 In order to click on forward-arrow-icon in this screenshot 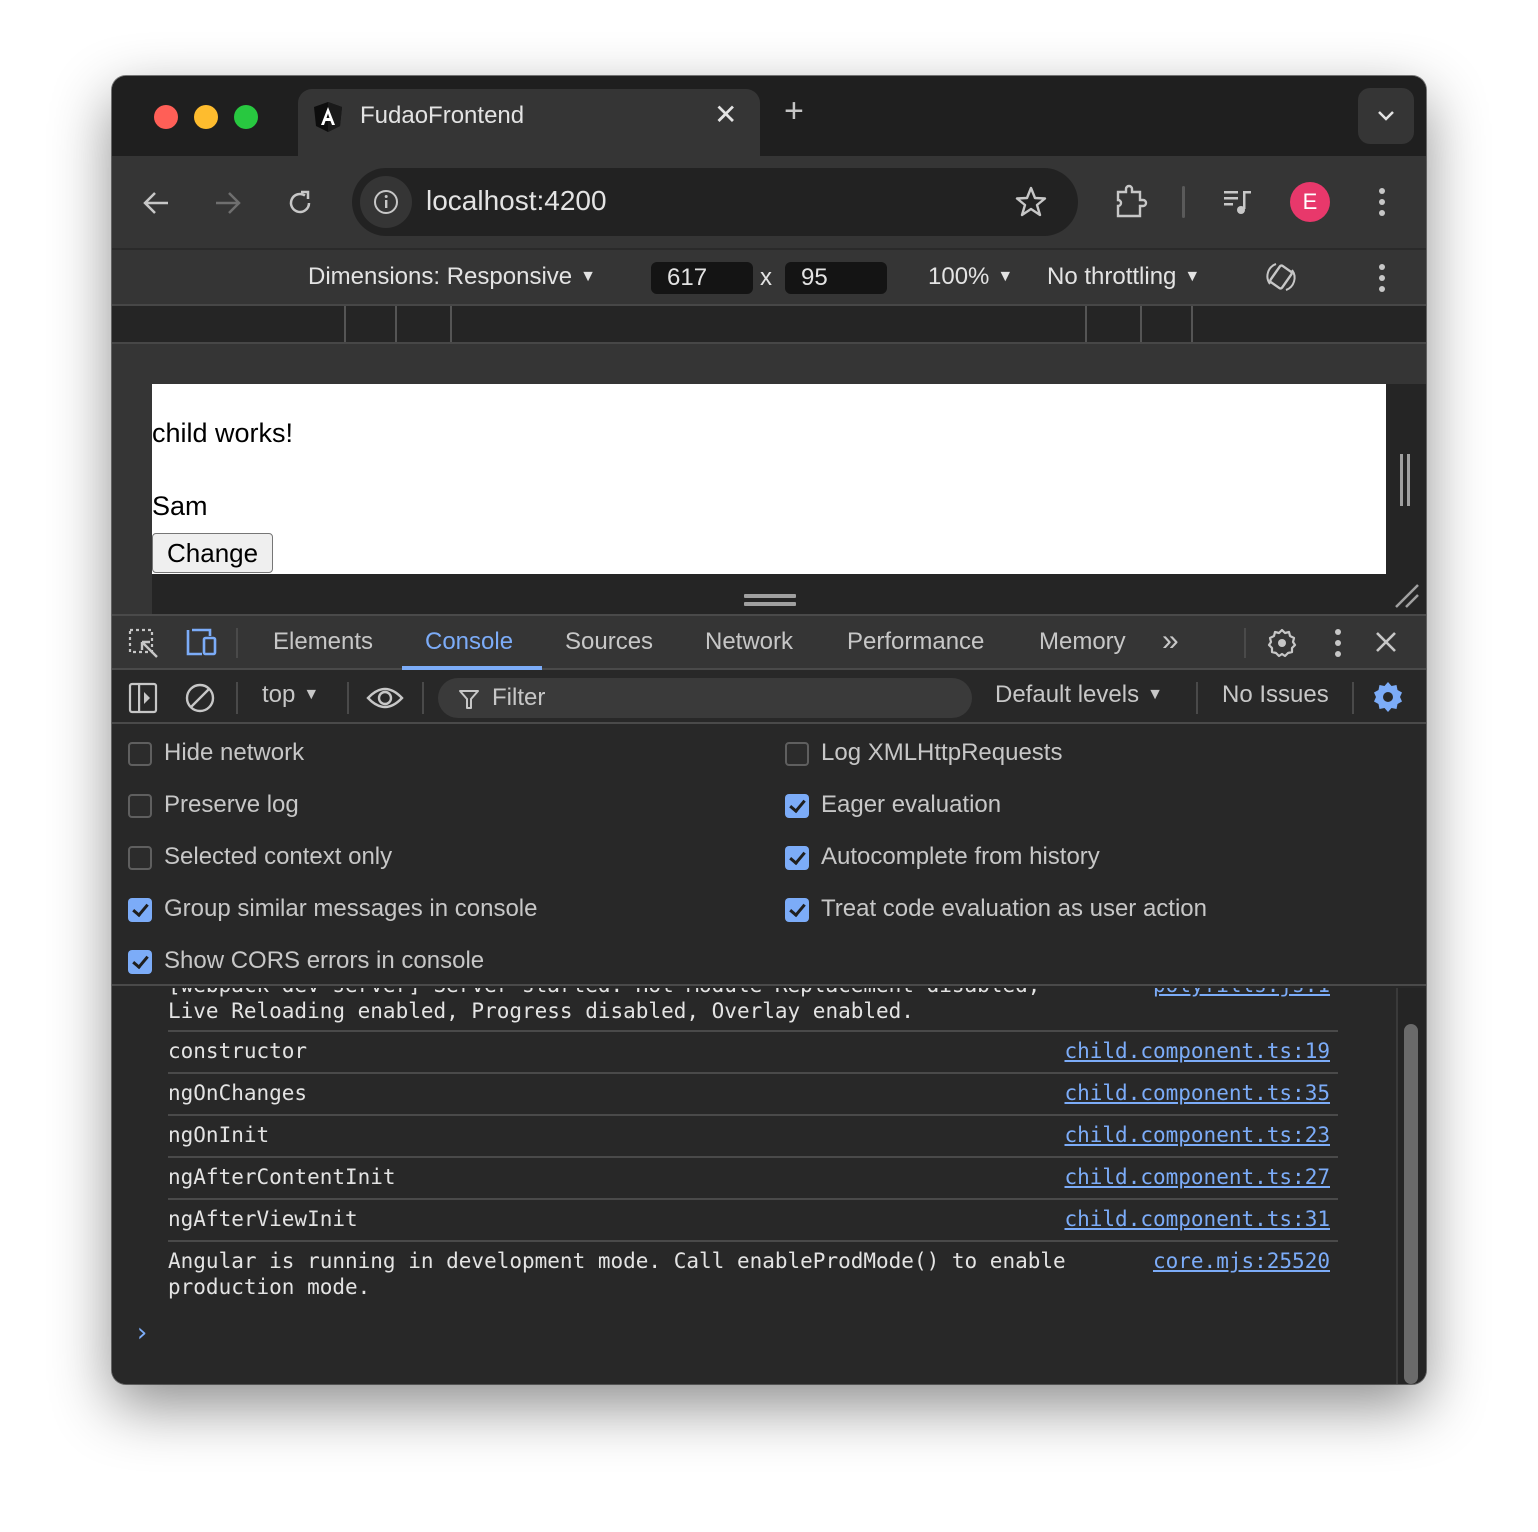, I will do `click(228, 203)`.